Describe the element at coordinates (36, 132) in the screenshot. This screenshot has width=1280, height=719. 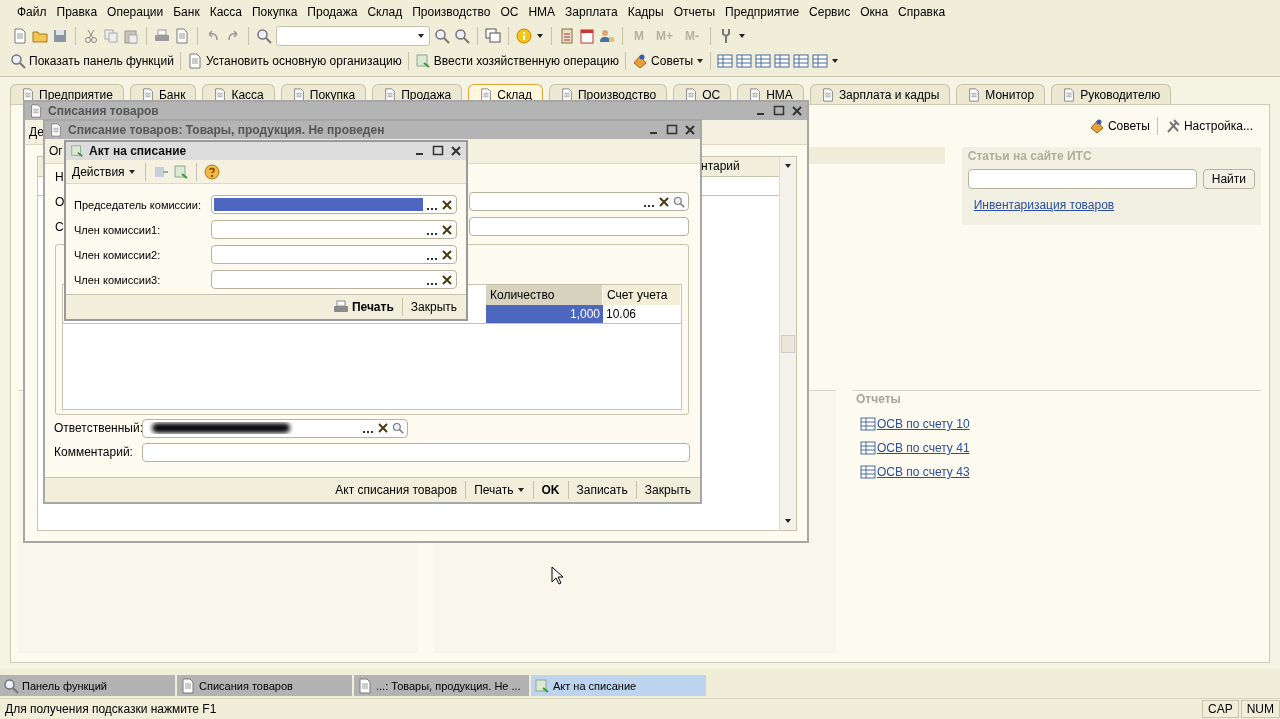
I see `toolbar-button: Де` at that location.